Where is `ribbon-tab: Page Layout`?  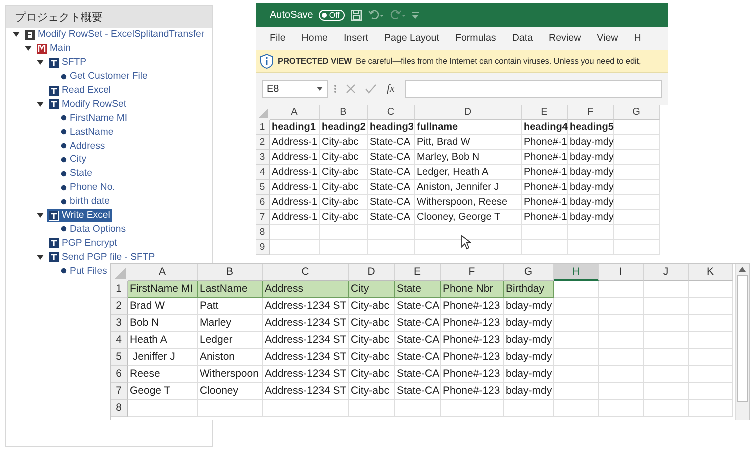 ribbon-tab: Page Layout is located at coordinates (412, 38).